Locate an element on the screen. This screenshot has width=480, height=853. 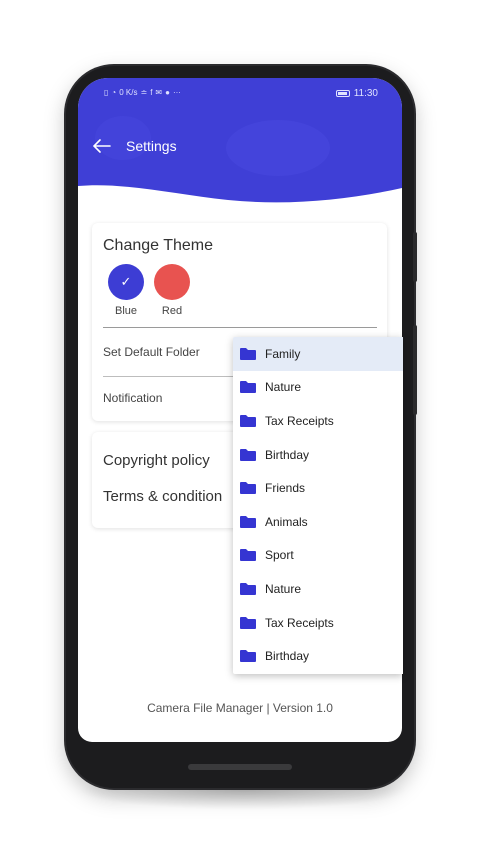
status-right: 11:30 is located at coordinates (356, 93).